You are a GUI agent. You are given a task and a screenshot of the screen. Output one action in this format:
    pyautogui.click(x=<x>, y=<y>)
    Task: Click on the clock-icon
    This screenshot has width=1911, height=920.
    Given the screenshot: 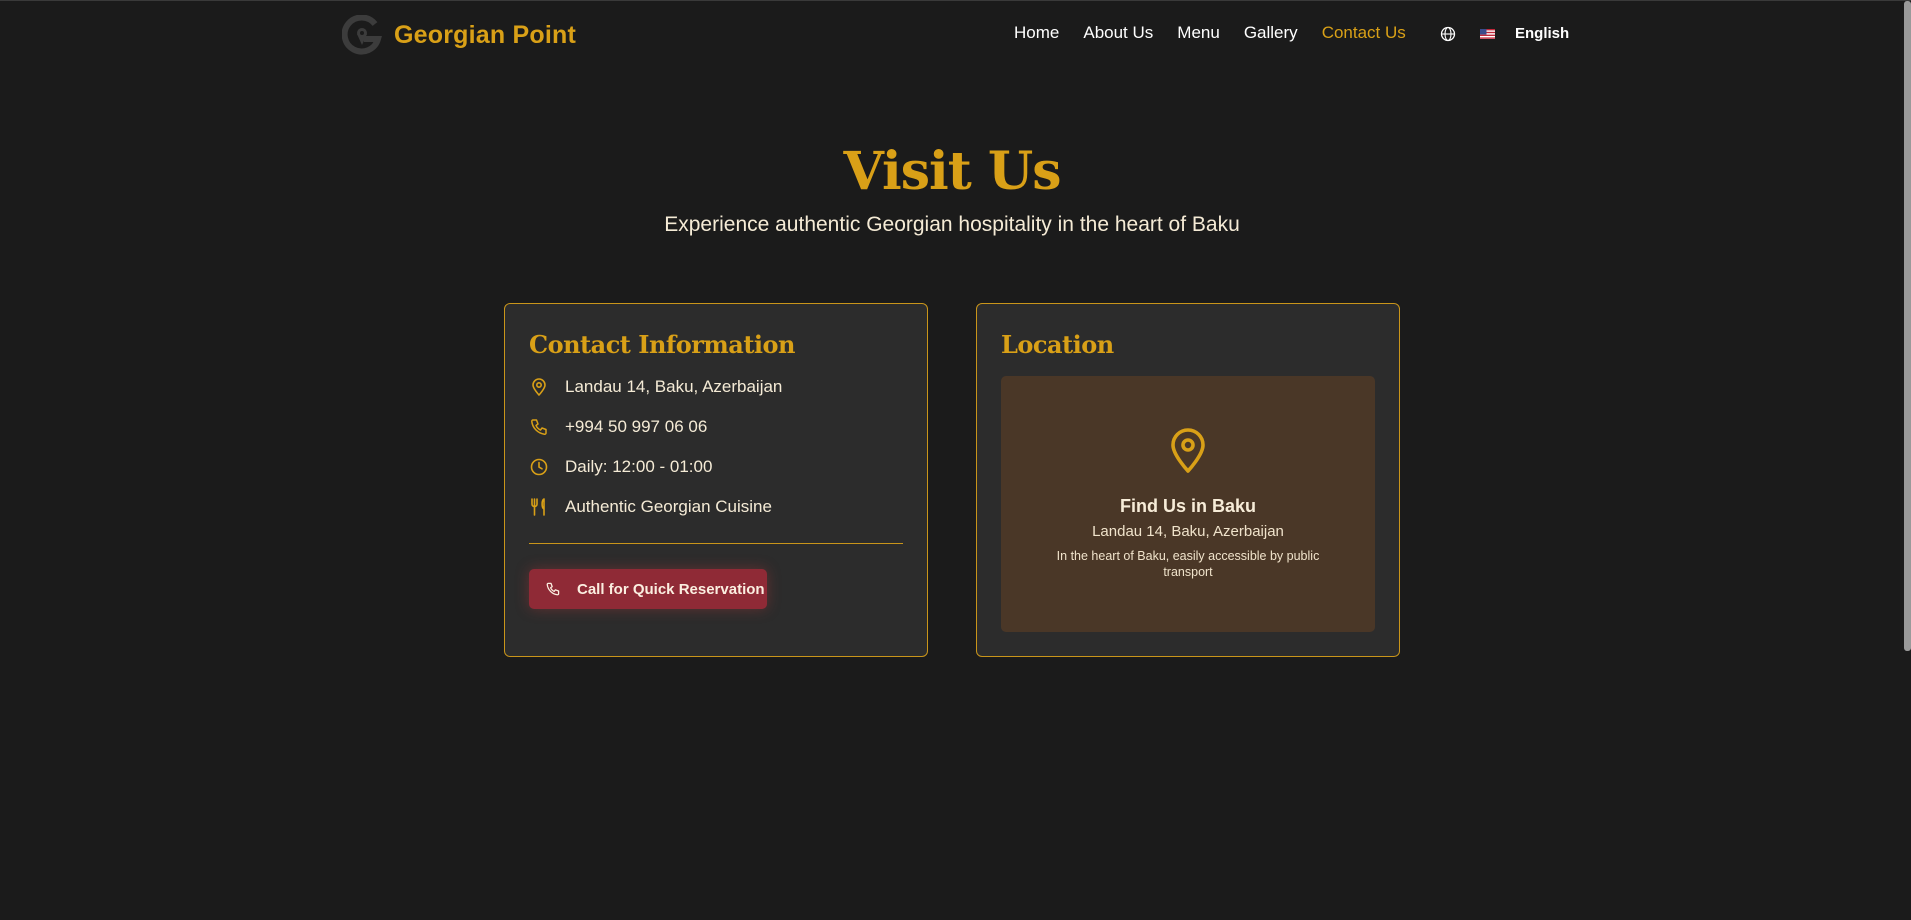 What is the action you would take?
    pyautogui.click(x=539, y=467)
    